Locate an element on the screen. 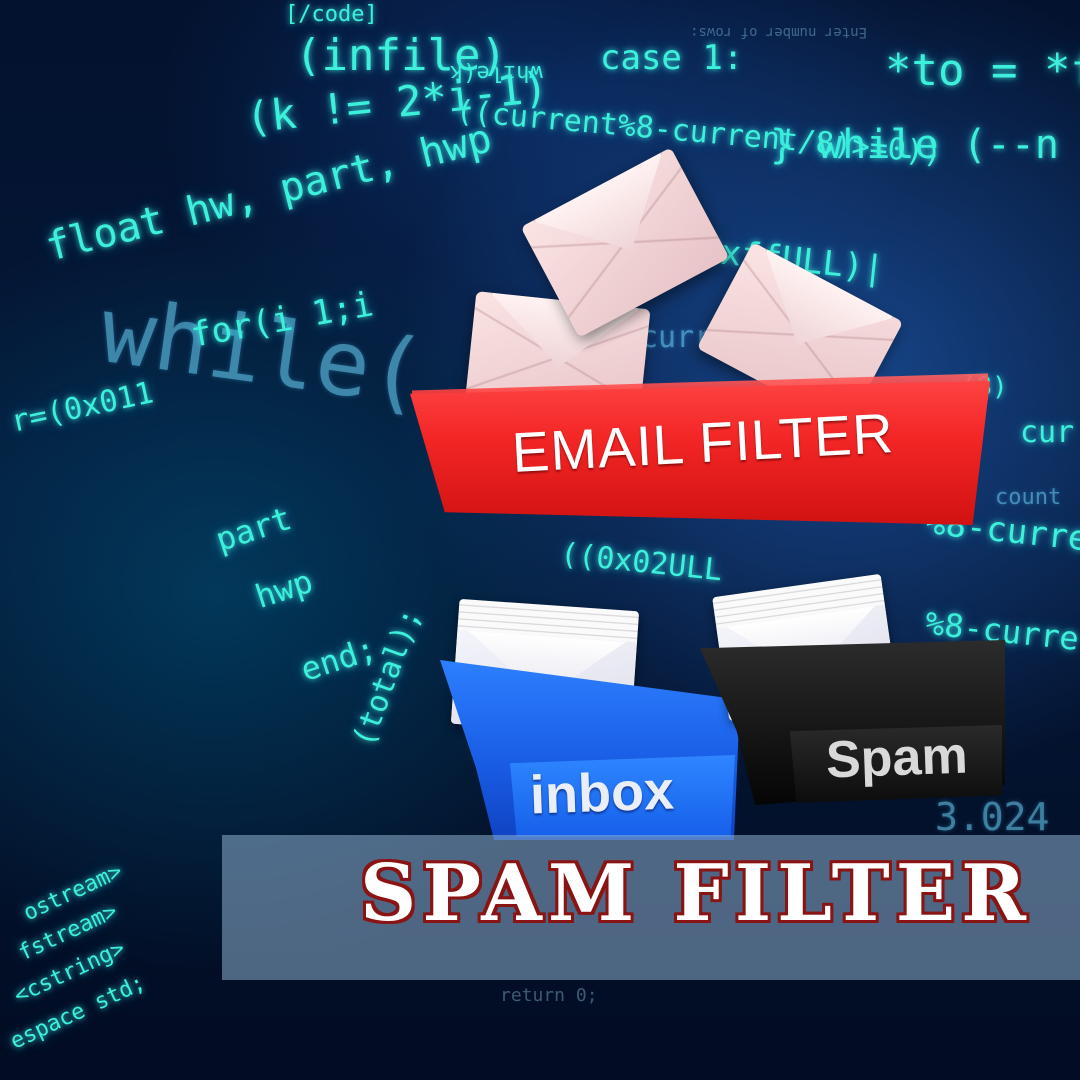 This screenshot has width=1080, height=1080. code-line: (total); is located at coordinates (387, 677).